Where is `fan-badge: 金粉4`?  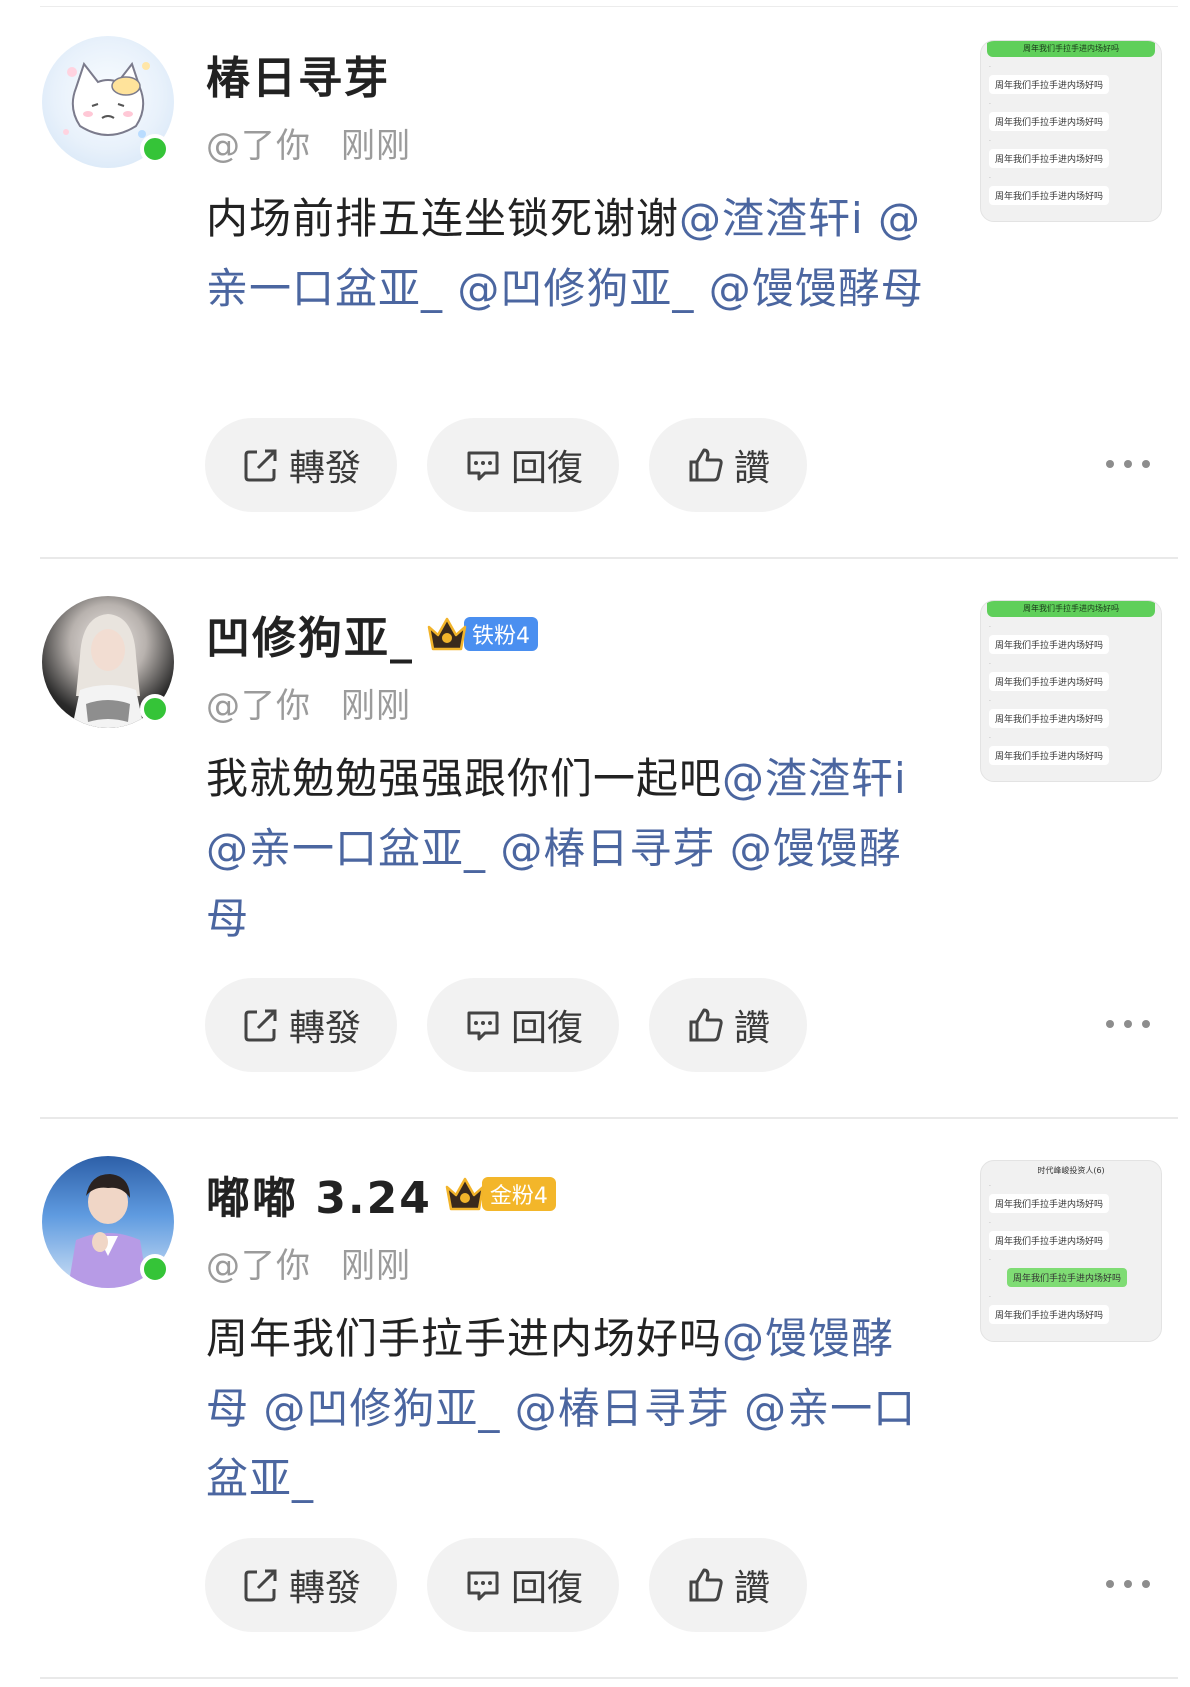 fan-badge: 金粉4 is located at coordinates (500, 1194).